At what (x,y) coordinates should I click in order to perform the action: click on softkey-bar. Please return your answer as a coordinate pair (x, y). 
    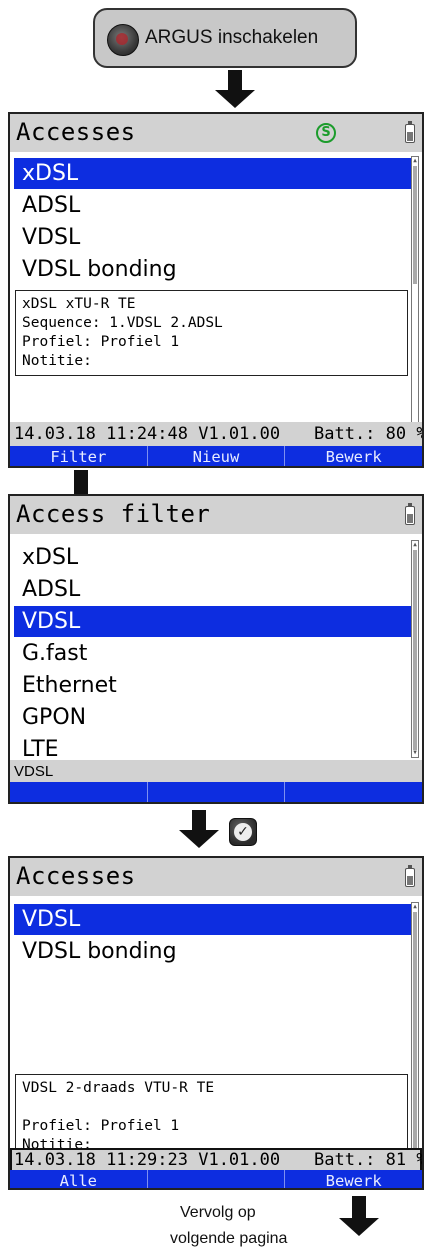
    Looking at the image, I should click on (216, 792).